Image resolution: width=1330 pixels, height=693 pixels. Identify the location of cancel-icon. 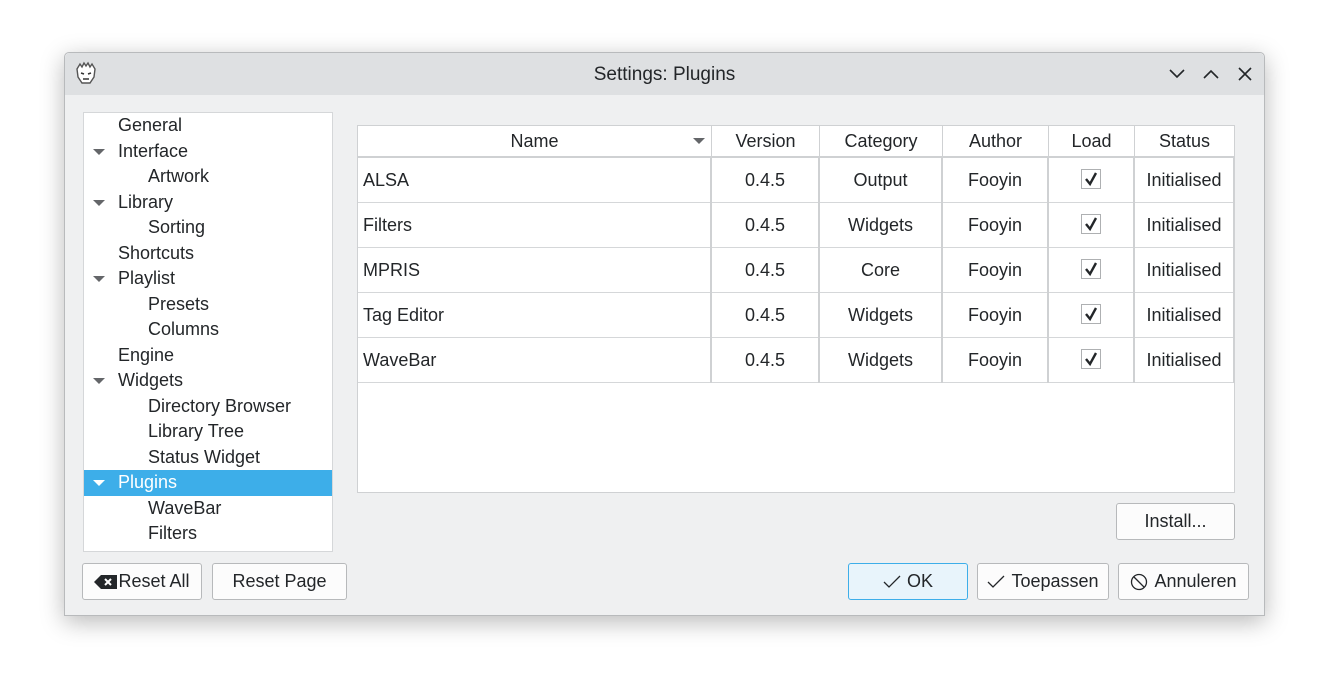
(1139, 581).